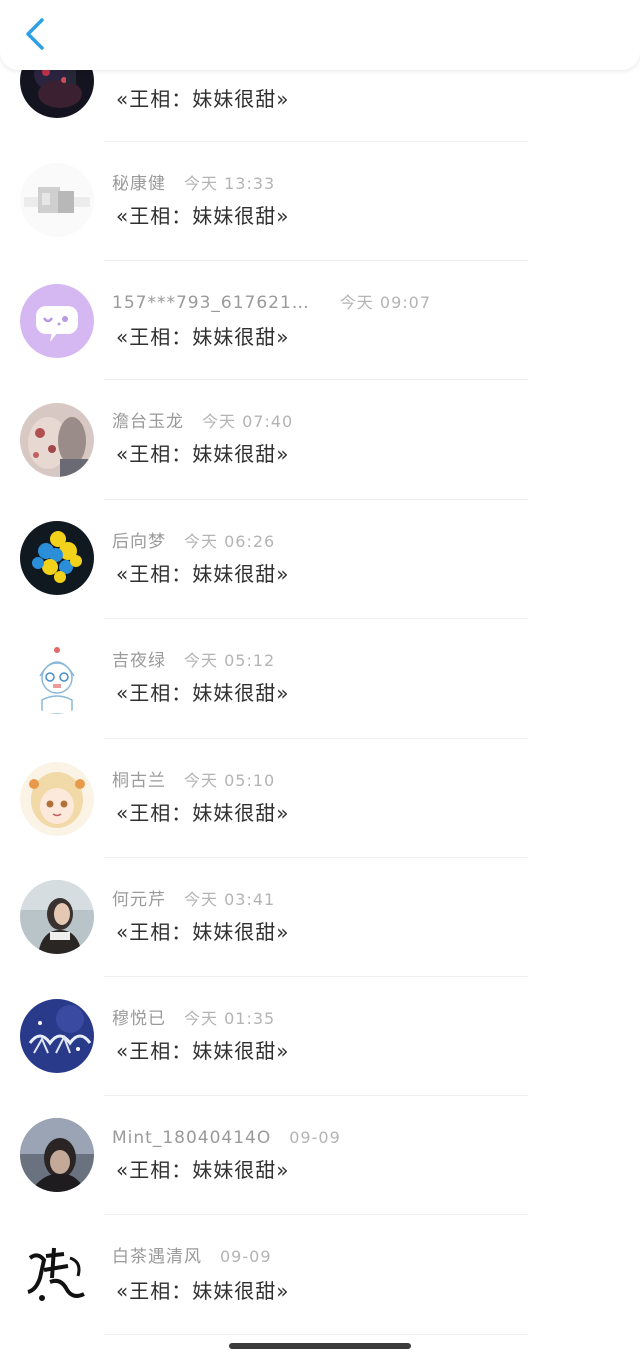 Image resolution: width=640 pixels, height=1361 pixels. I want to click on user-name: 桐古兰, so click(139, 781).